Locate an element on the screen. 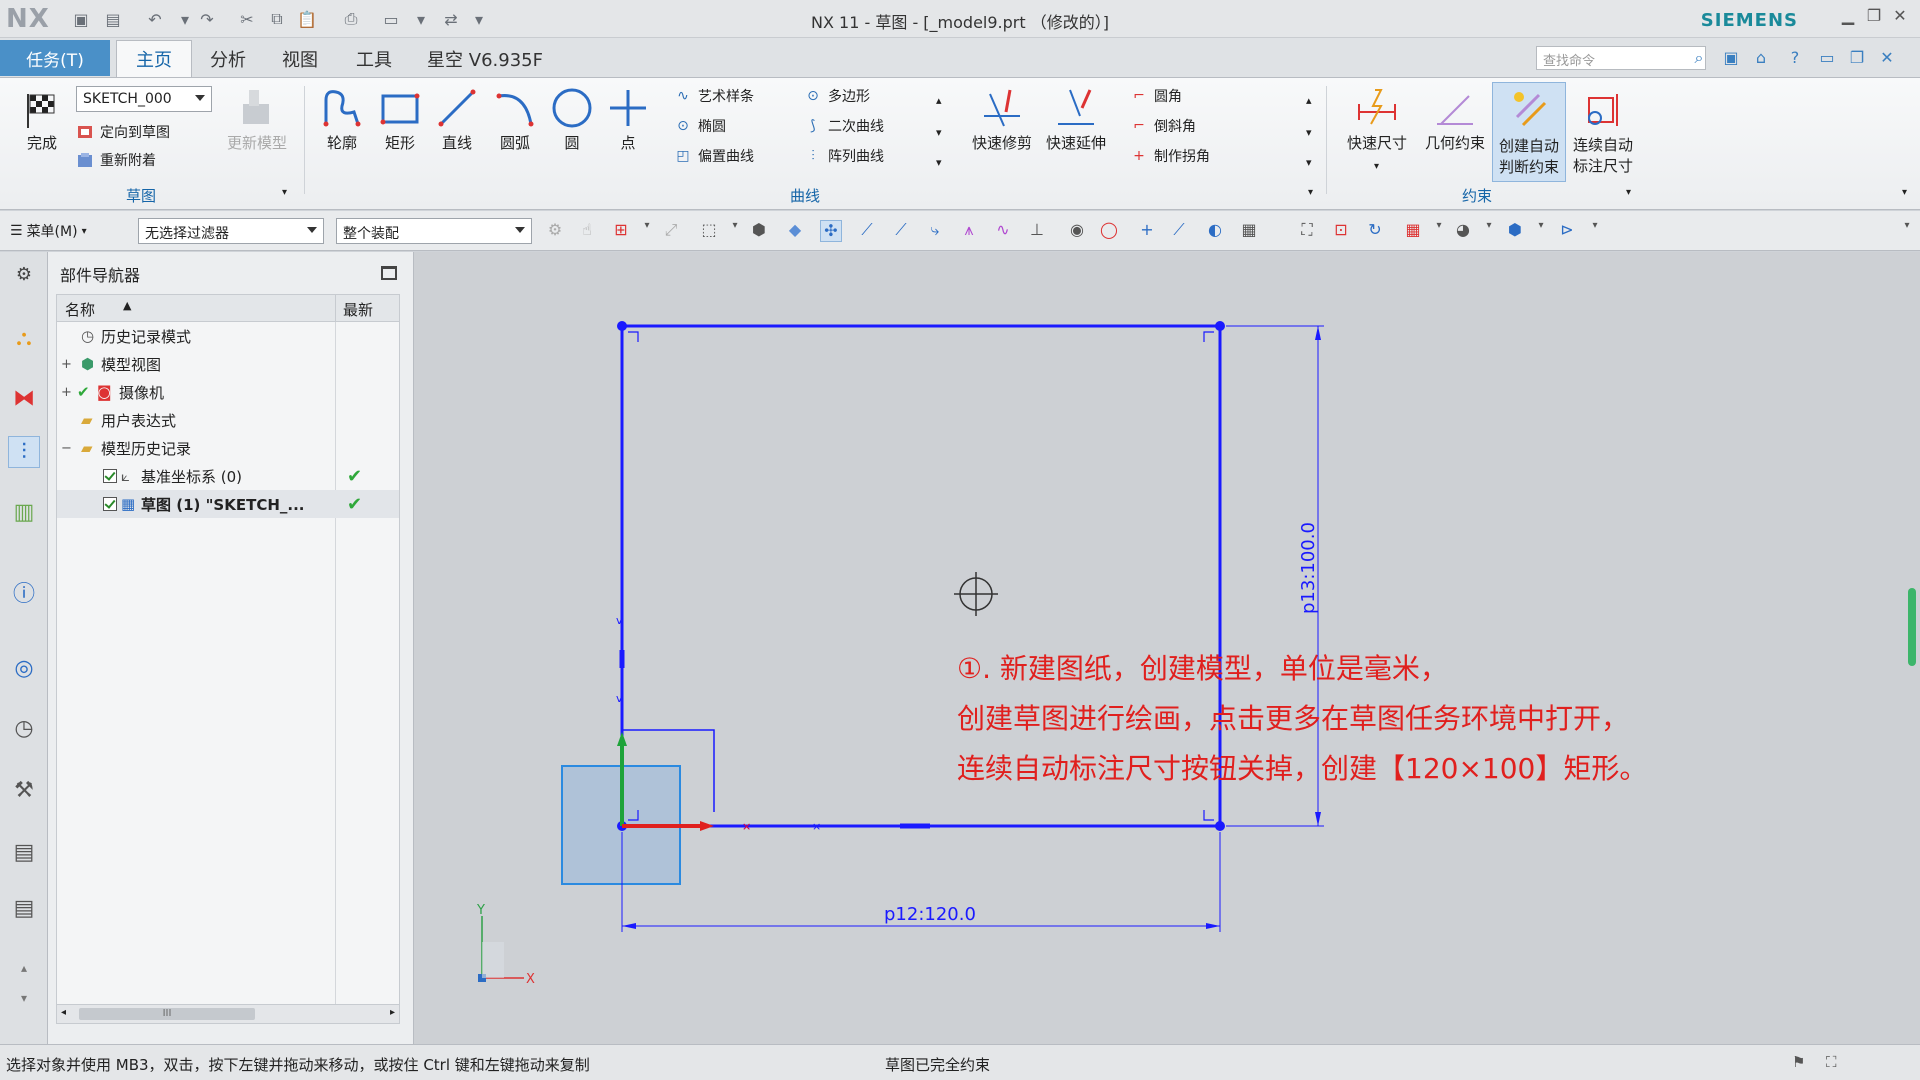 This screenshot has height=1080, width=1920. tree-row: + ✔ ◙ 摄像机 is located at coordinates (228, 392).